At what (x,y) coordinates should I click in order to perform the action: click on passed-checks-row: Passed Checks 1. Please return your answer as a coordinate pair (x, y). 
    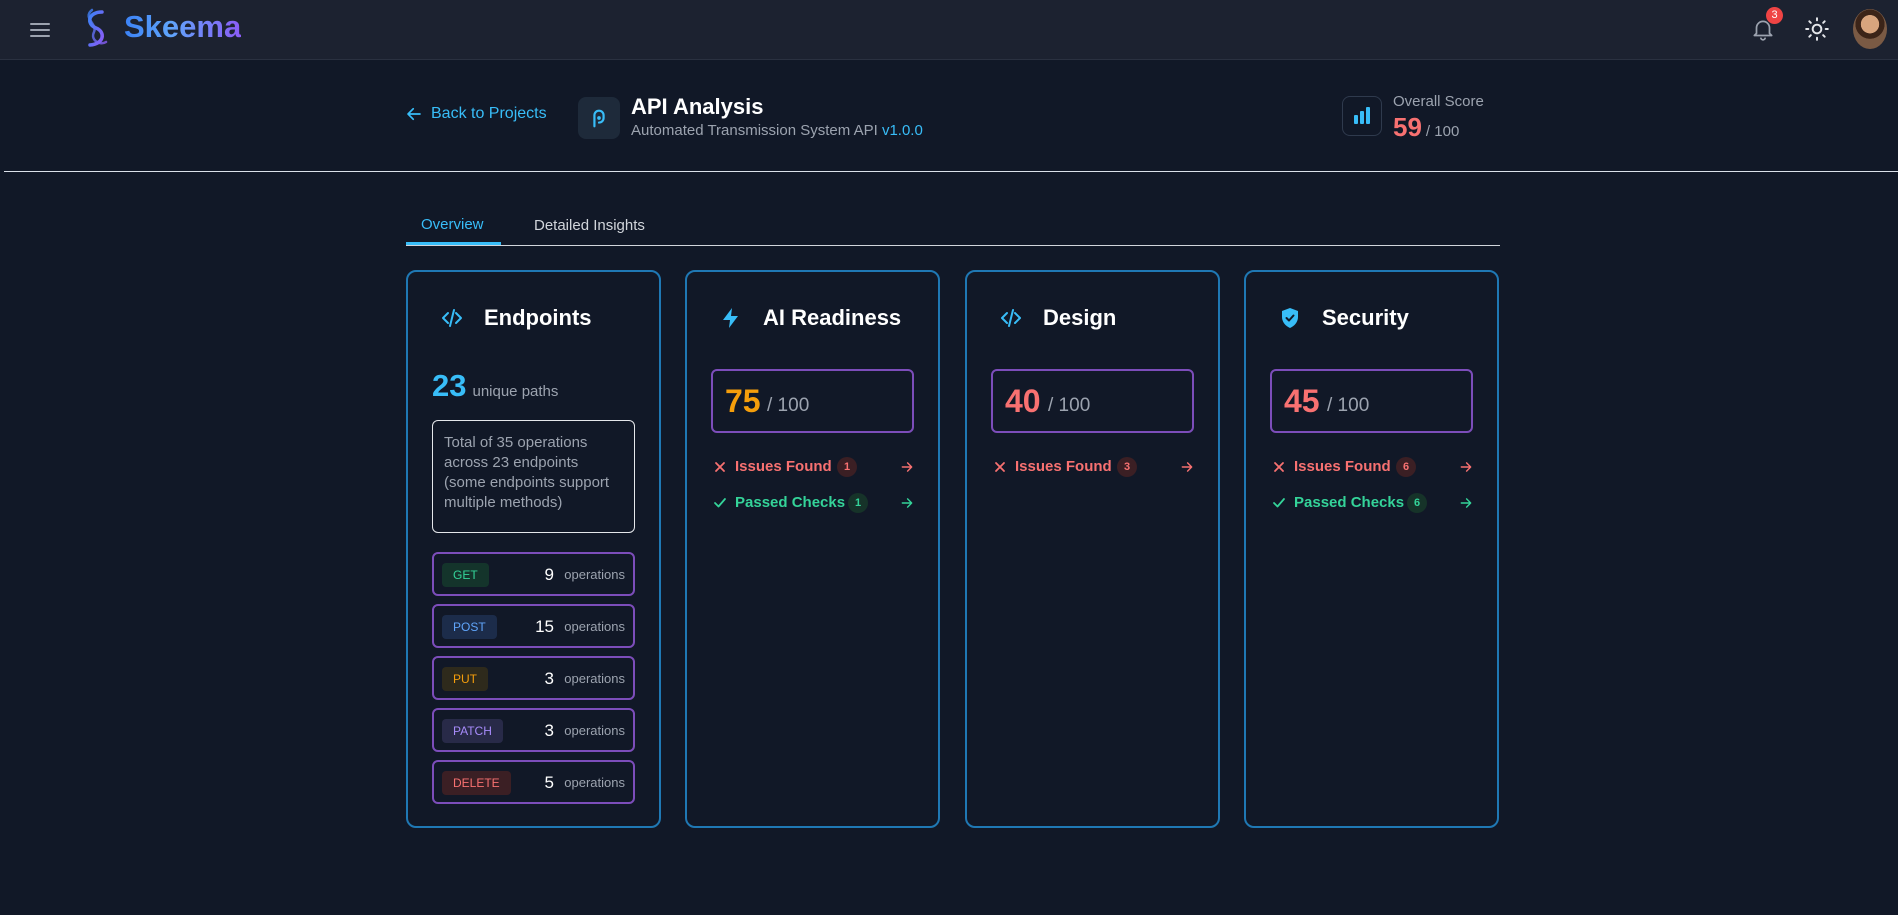
    Looking at the image, I should click on (812, 504).